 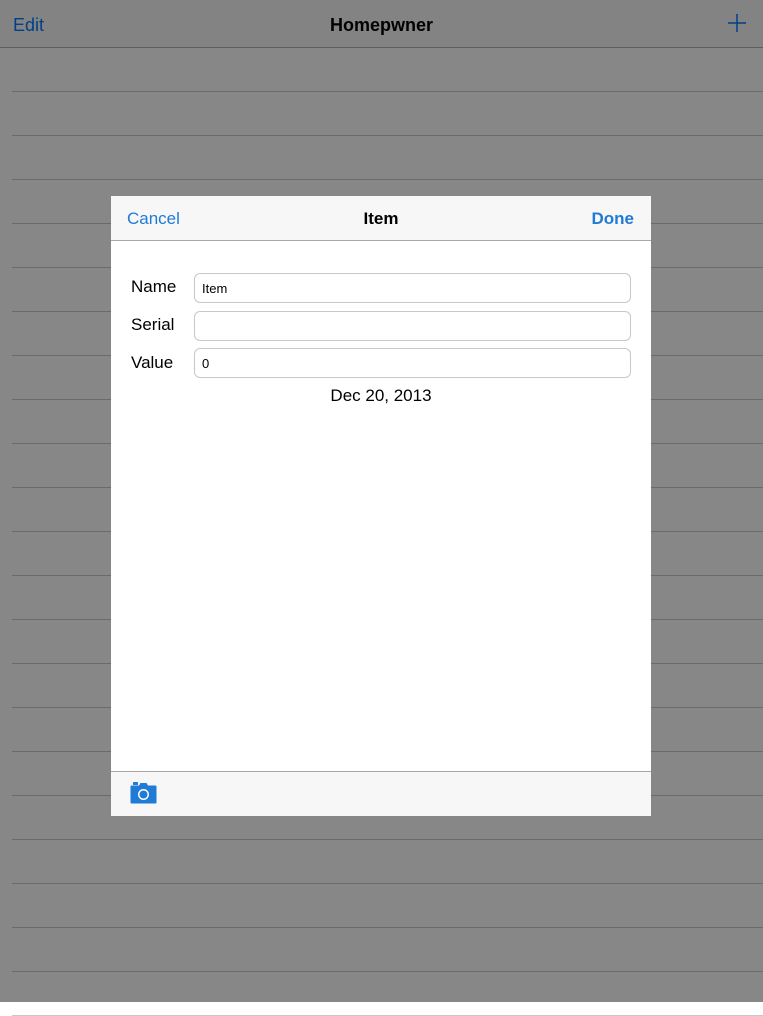 What do you see at coordinates (412, 363) in the screenshot?
I see `value-field` at bounding box center [412, 363].